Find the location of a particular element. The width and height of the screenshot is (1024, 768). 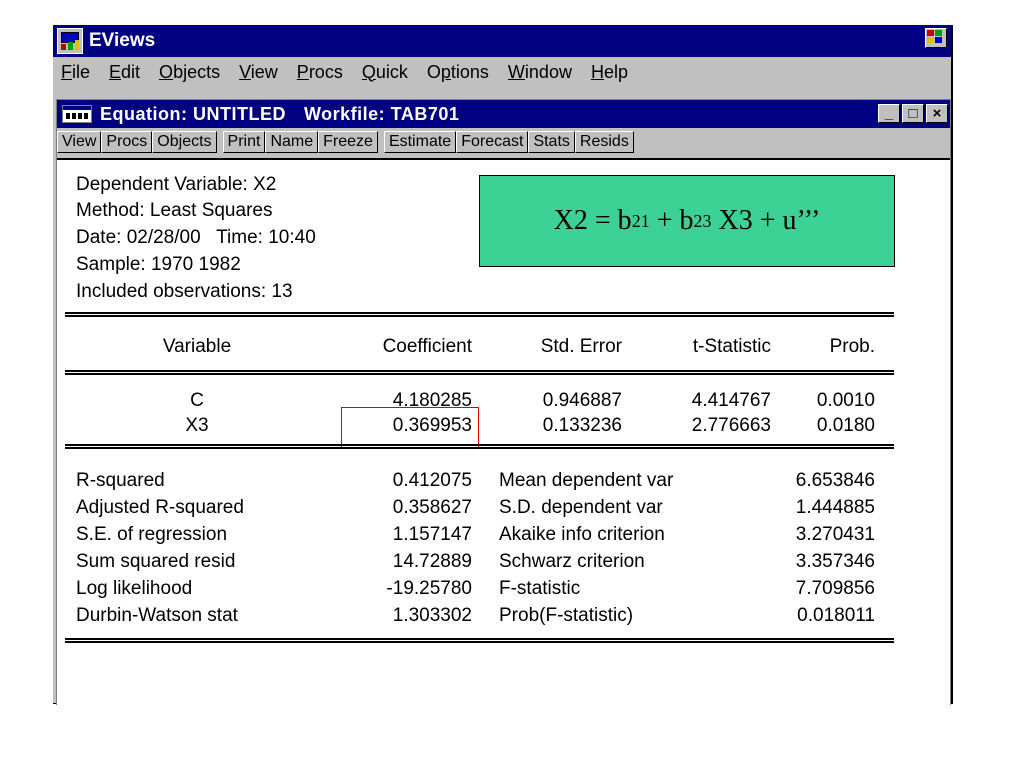

toolbar-forecast-button: Forecast is located at coordinates (492, 142).